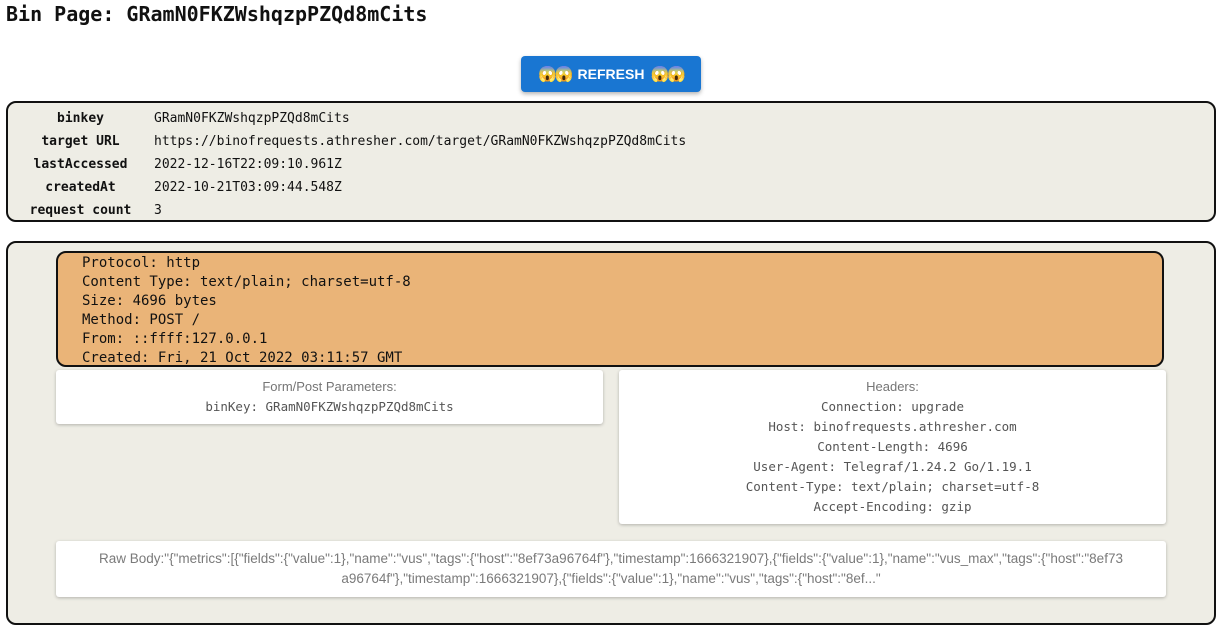 Image resolution: width=1224 pixels, height=625 pixels. I want to click on form-params-title: Form/Post Parameters:, so click(329, 386).